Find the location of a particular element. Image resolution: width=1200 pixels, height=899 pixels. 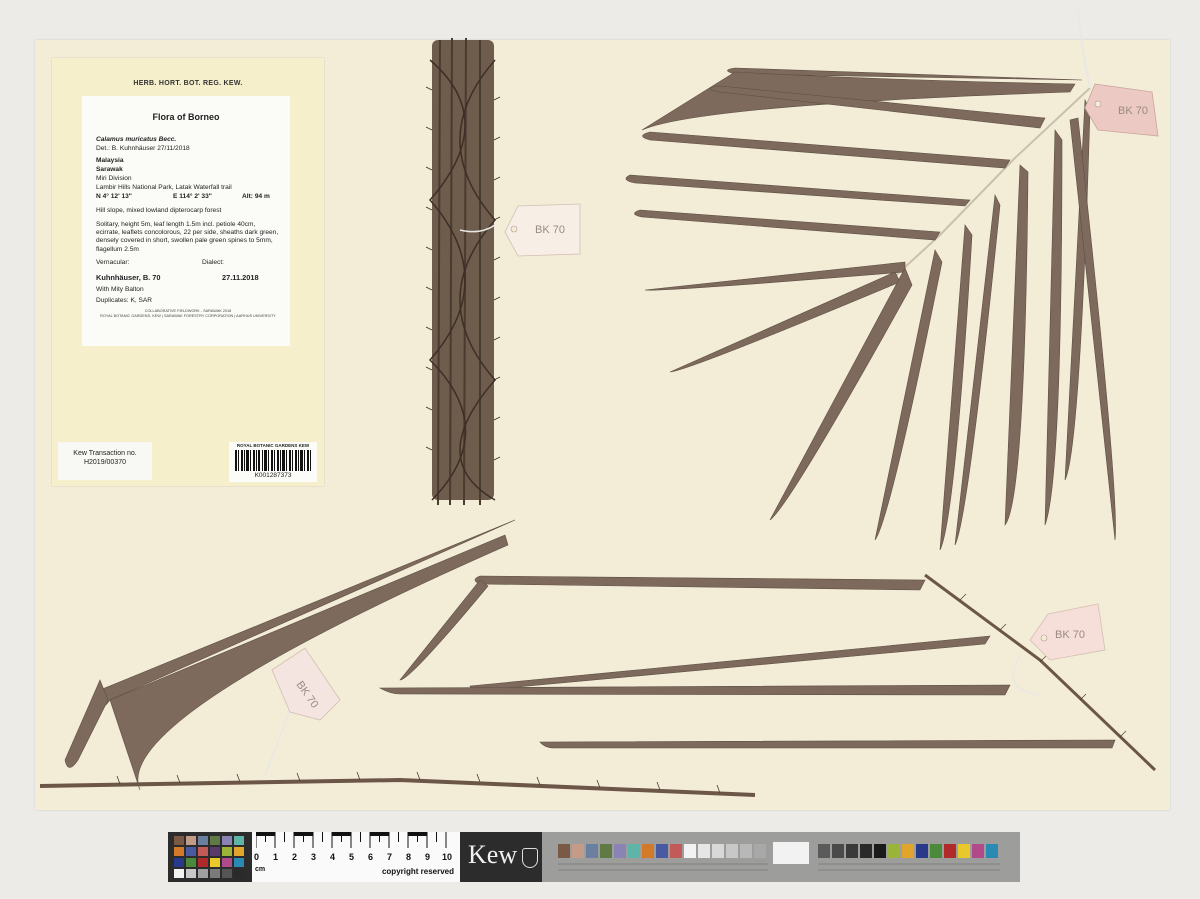

barcode-label: ROYAL BOTANIC GARDENS KEW K001287373 is located at coordinates (273, 462).